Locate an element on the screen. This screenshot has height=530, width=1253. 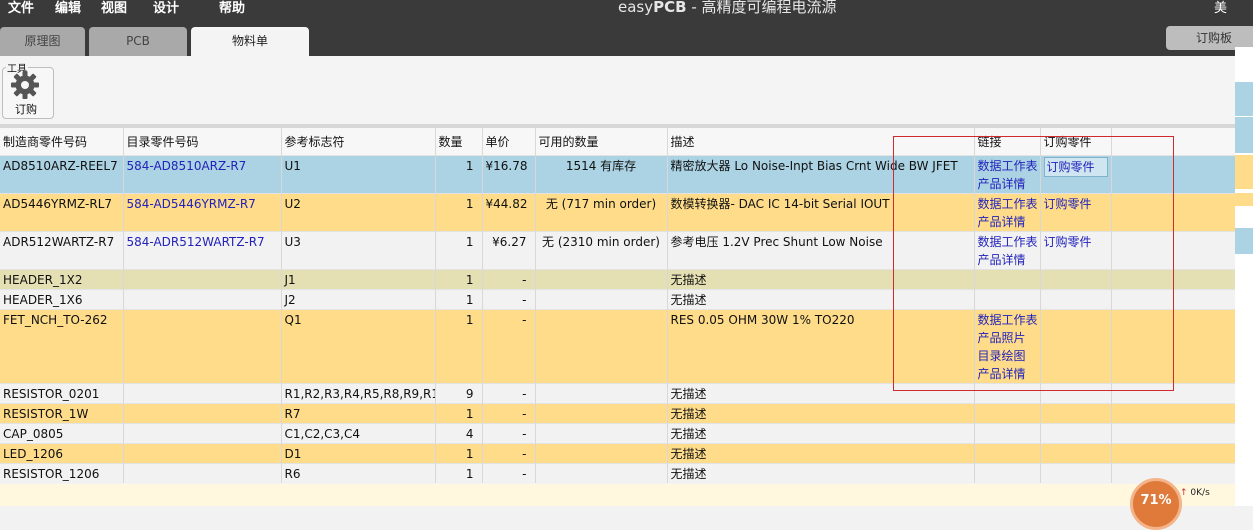
column-header: 描述 is located at coordinates (821, 142).